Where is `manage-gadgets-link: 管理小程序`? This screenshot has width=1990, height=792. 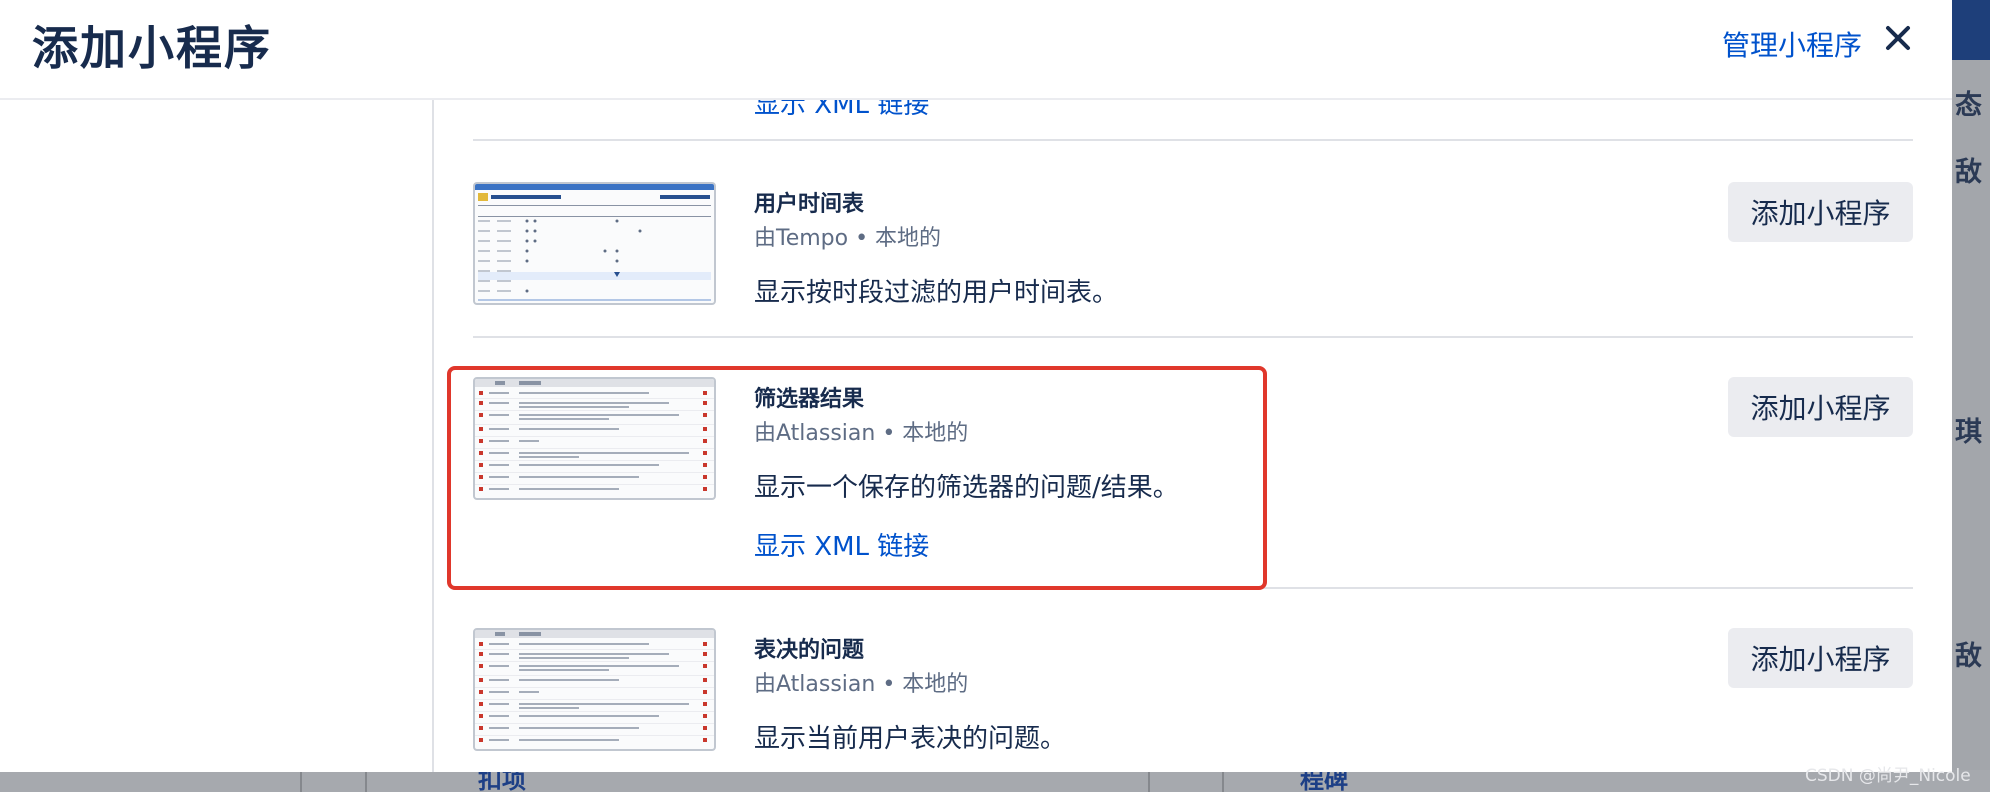
manage-gadgets-link: 管理小程序 is located at coordinates (1792, 44).